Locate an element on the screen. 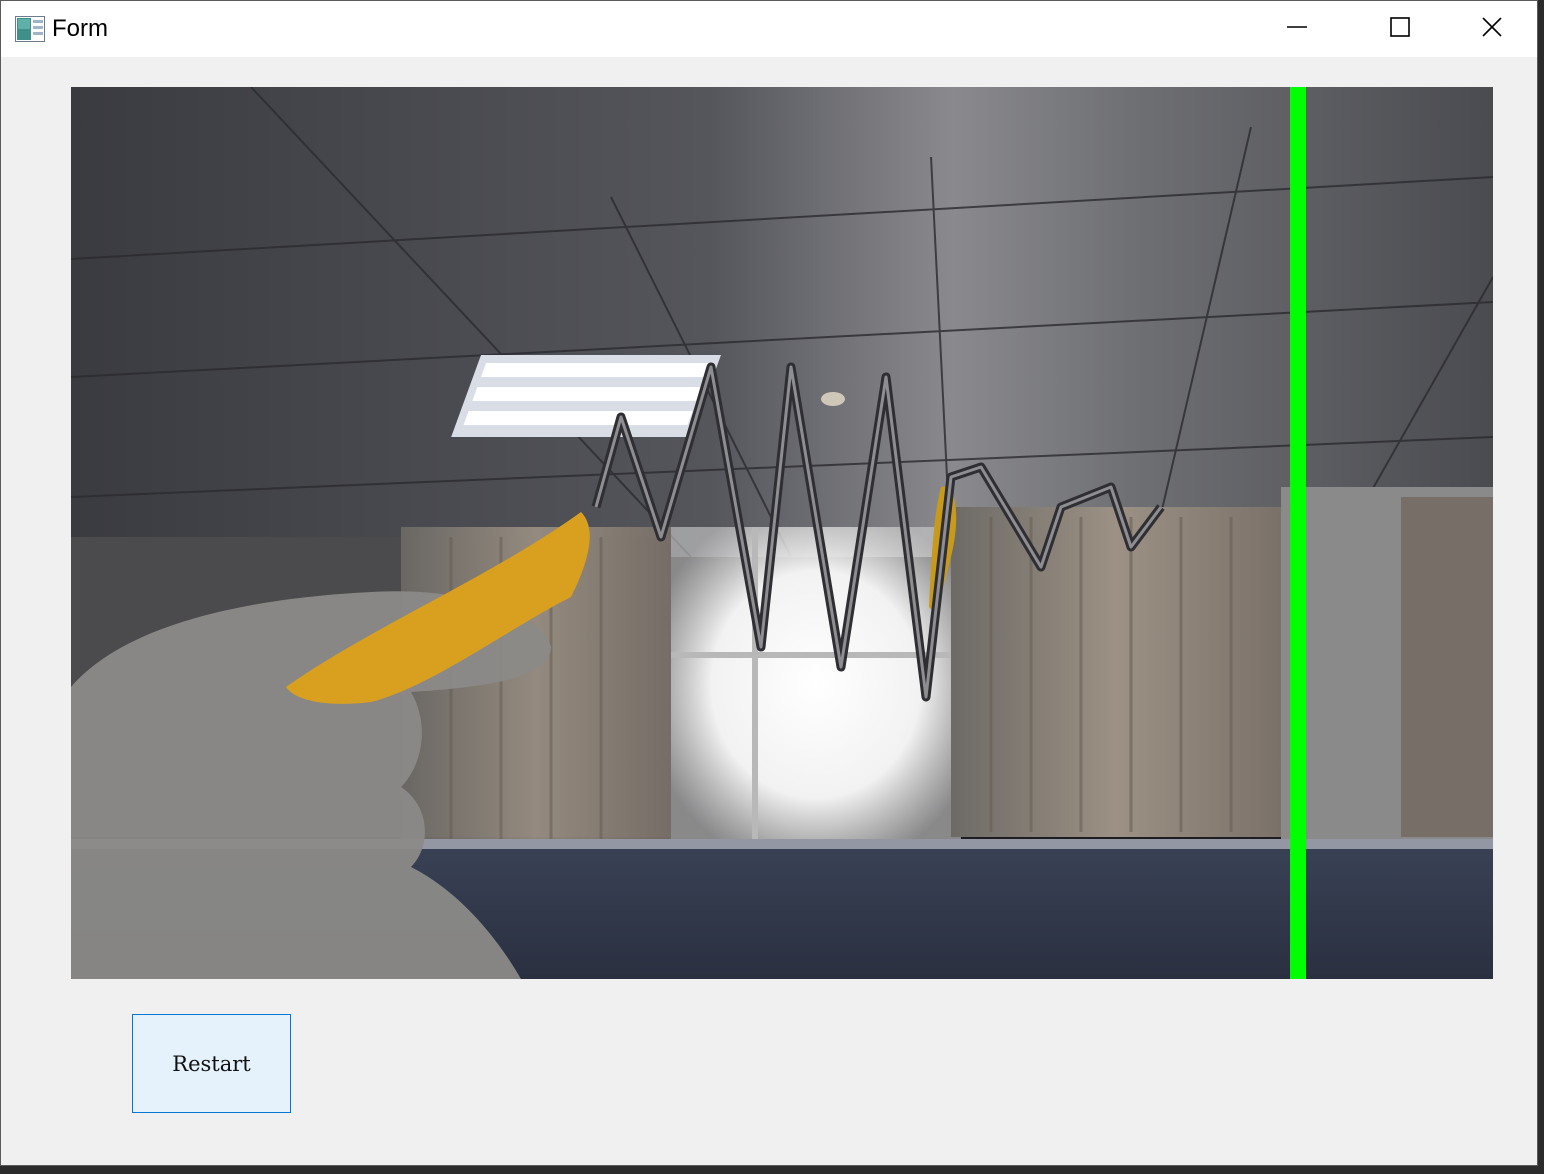  minimize-icon is located at coordinates (1297, 29).